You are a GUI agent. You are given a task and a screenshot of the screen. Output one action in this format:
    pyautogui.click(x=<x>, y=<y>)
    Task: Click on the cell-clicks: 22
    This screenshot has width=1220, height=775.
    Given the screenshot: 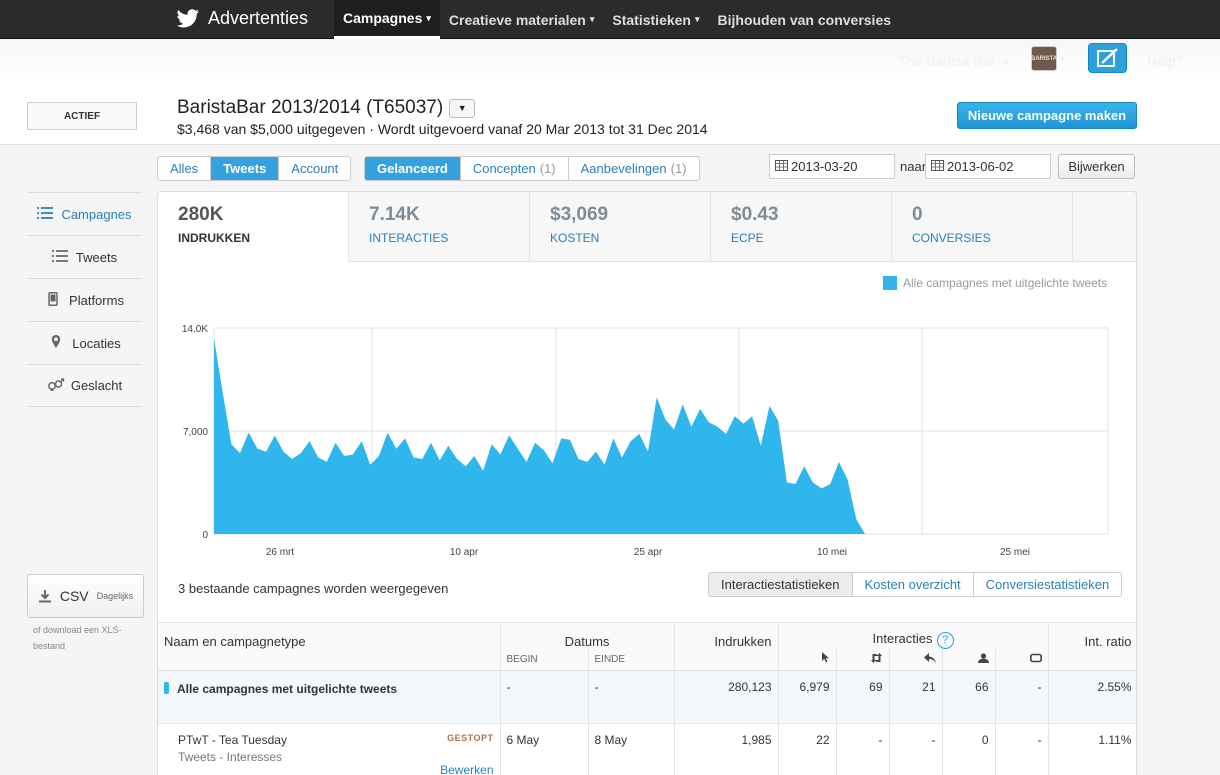 What is the action you would take?
    pyautogui.click(x=807, y=749)
    